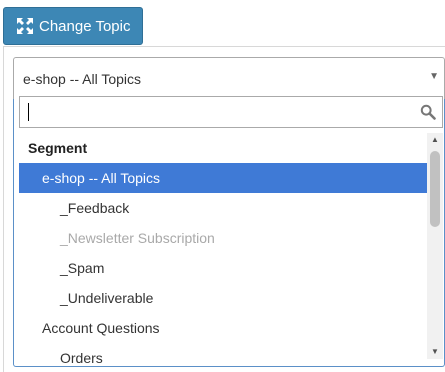  Describe the element at coordinates (434, 76) in the screenshot. I see `dropdown-arrow-icon: ▼` at that location.